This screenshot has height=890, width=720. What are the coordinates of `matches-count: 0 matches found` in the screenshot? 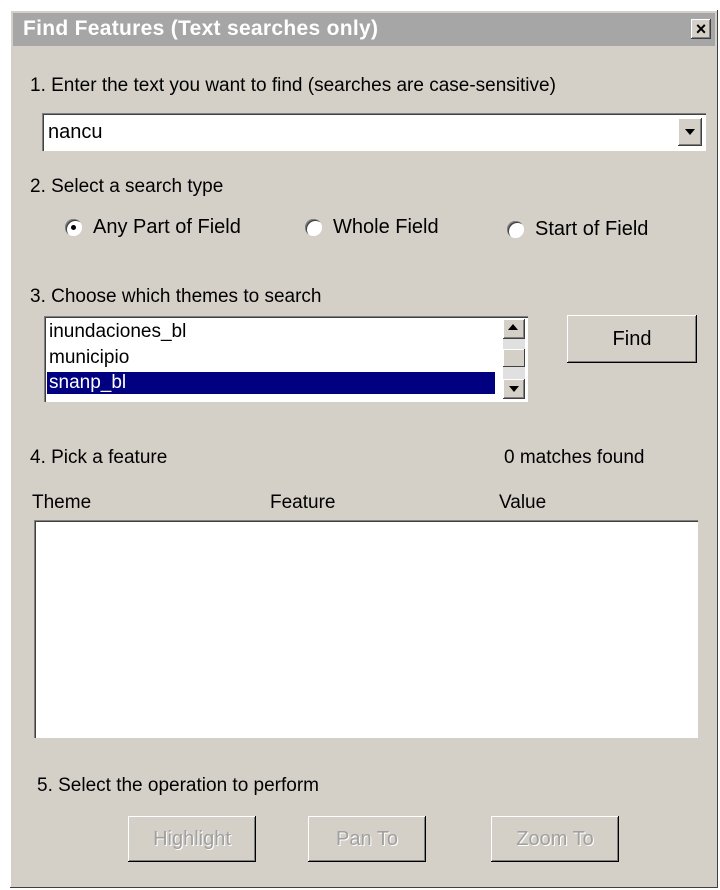 It's located at (574, 457).